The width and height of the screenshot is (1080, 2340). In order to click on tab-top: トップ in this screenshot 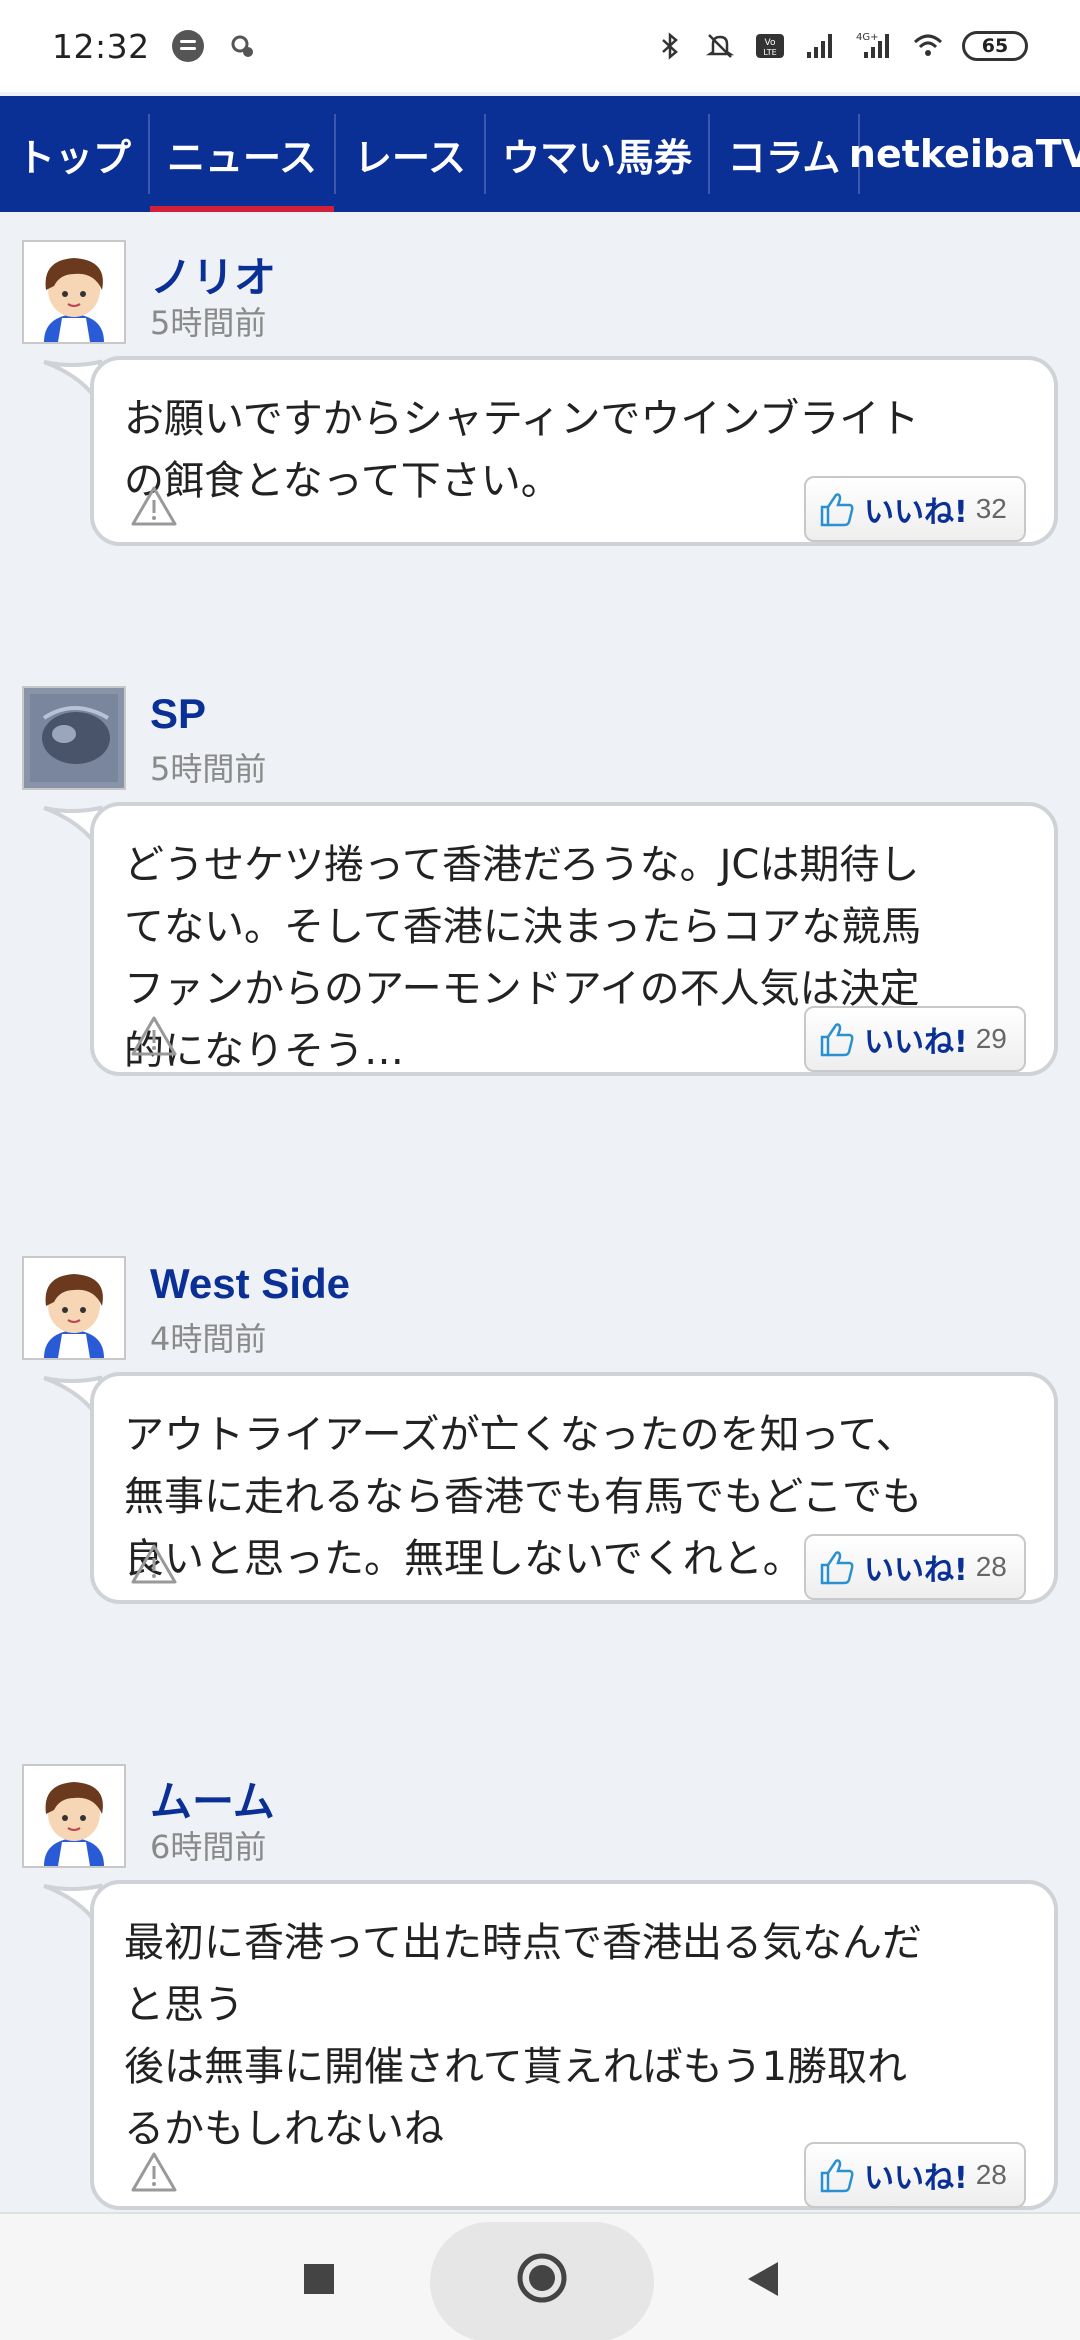, I will do `click(74, 154)`.